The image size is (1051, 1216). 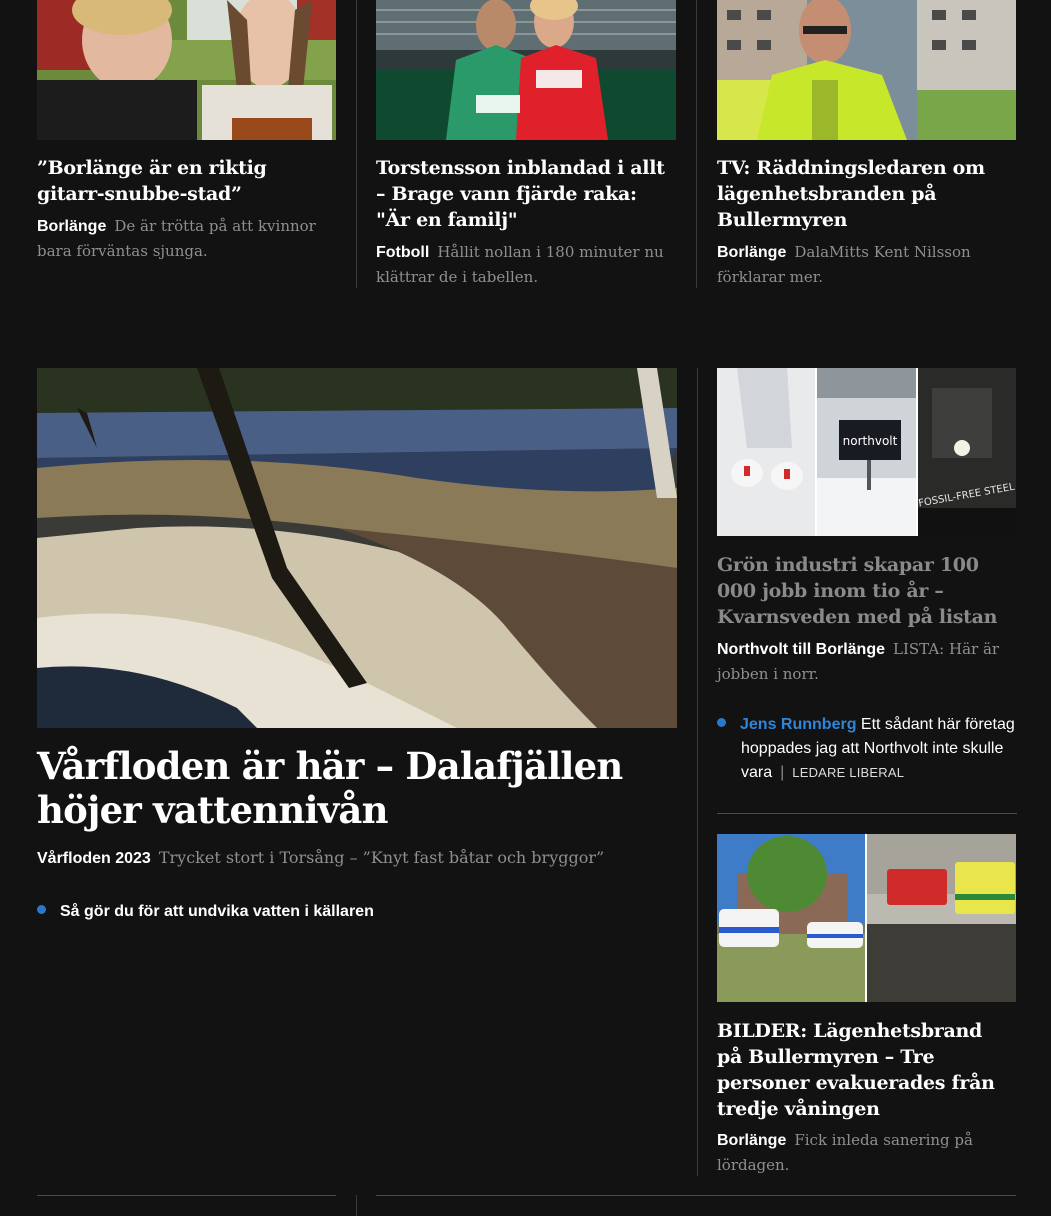 I want to click on opinion-author: Jens Runnberg, so click(x=798, y=724).